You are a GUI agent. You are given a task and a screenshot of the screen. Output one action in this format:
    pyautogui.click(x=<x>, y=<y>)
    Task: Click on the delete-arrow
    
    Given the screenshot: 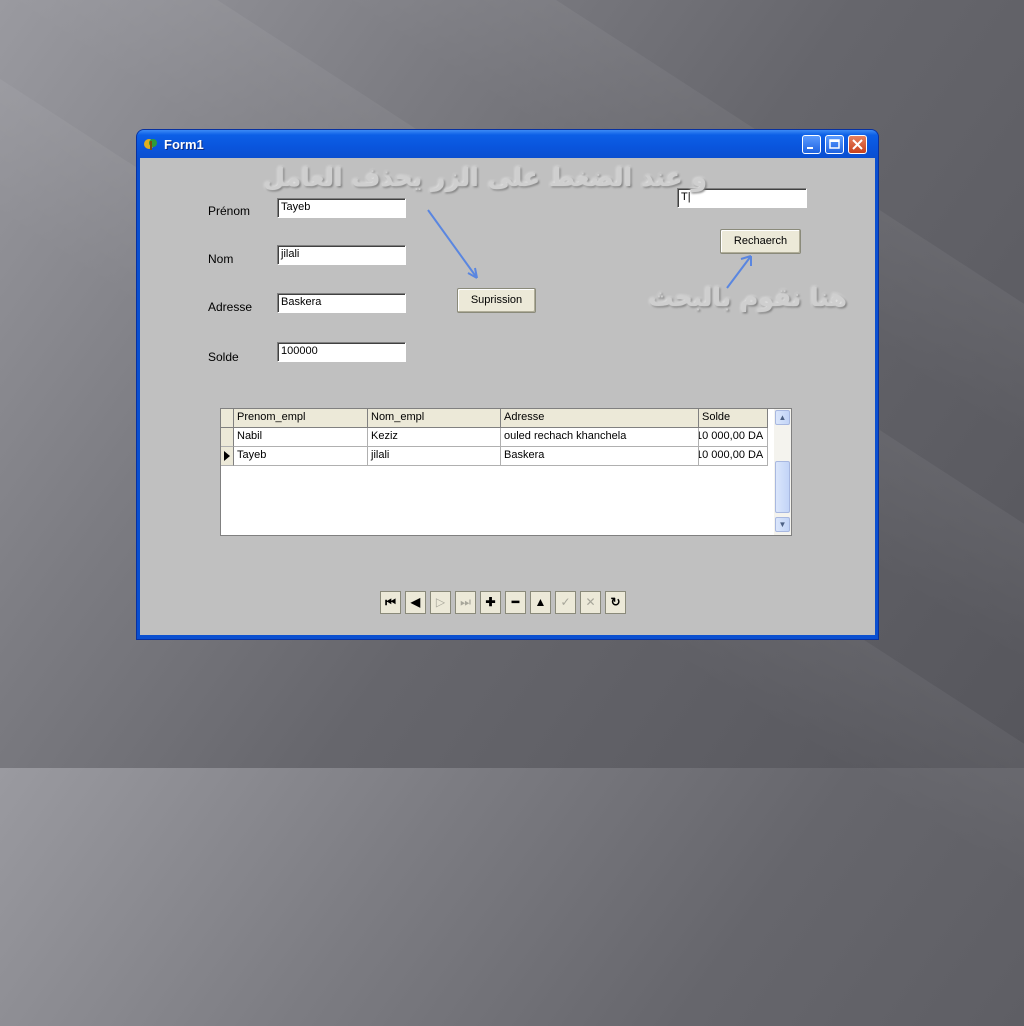 What is the action you would take?
    pyautogui.click(x=452, y=244)
    